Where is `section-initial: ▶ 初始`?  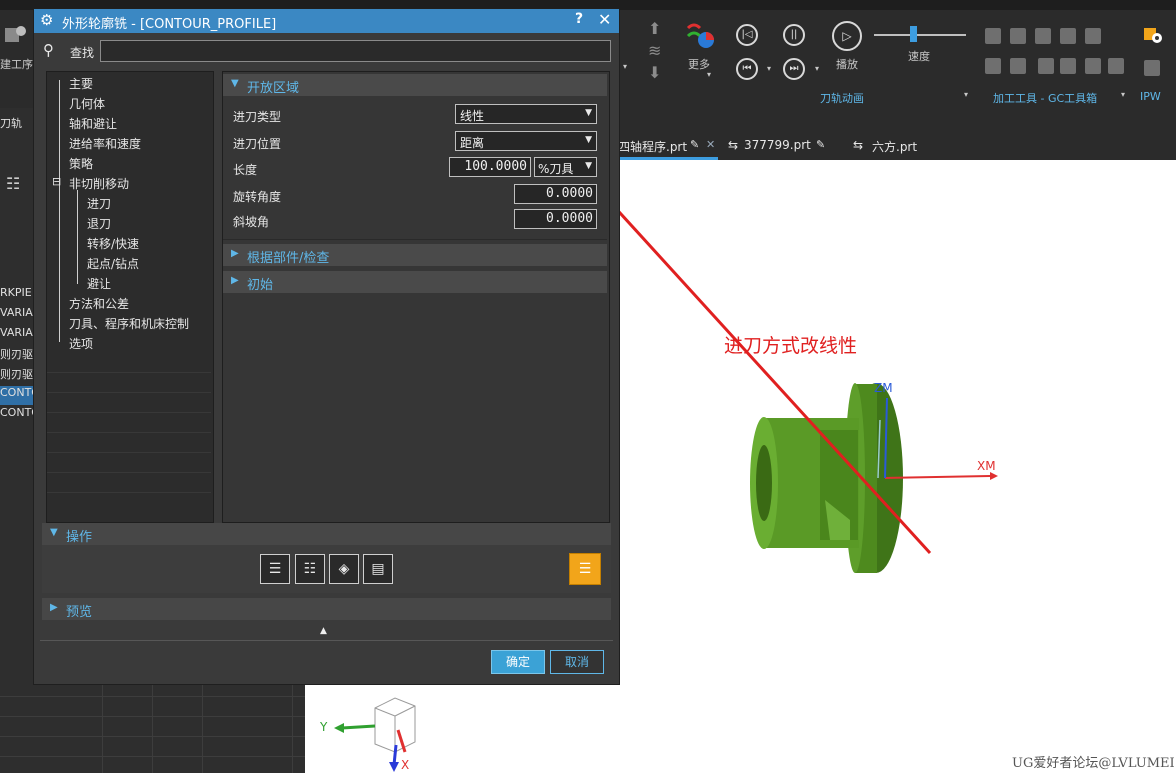
section-initial: ▶ 初始 is located at coordinates (415, 282).